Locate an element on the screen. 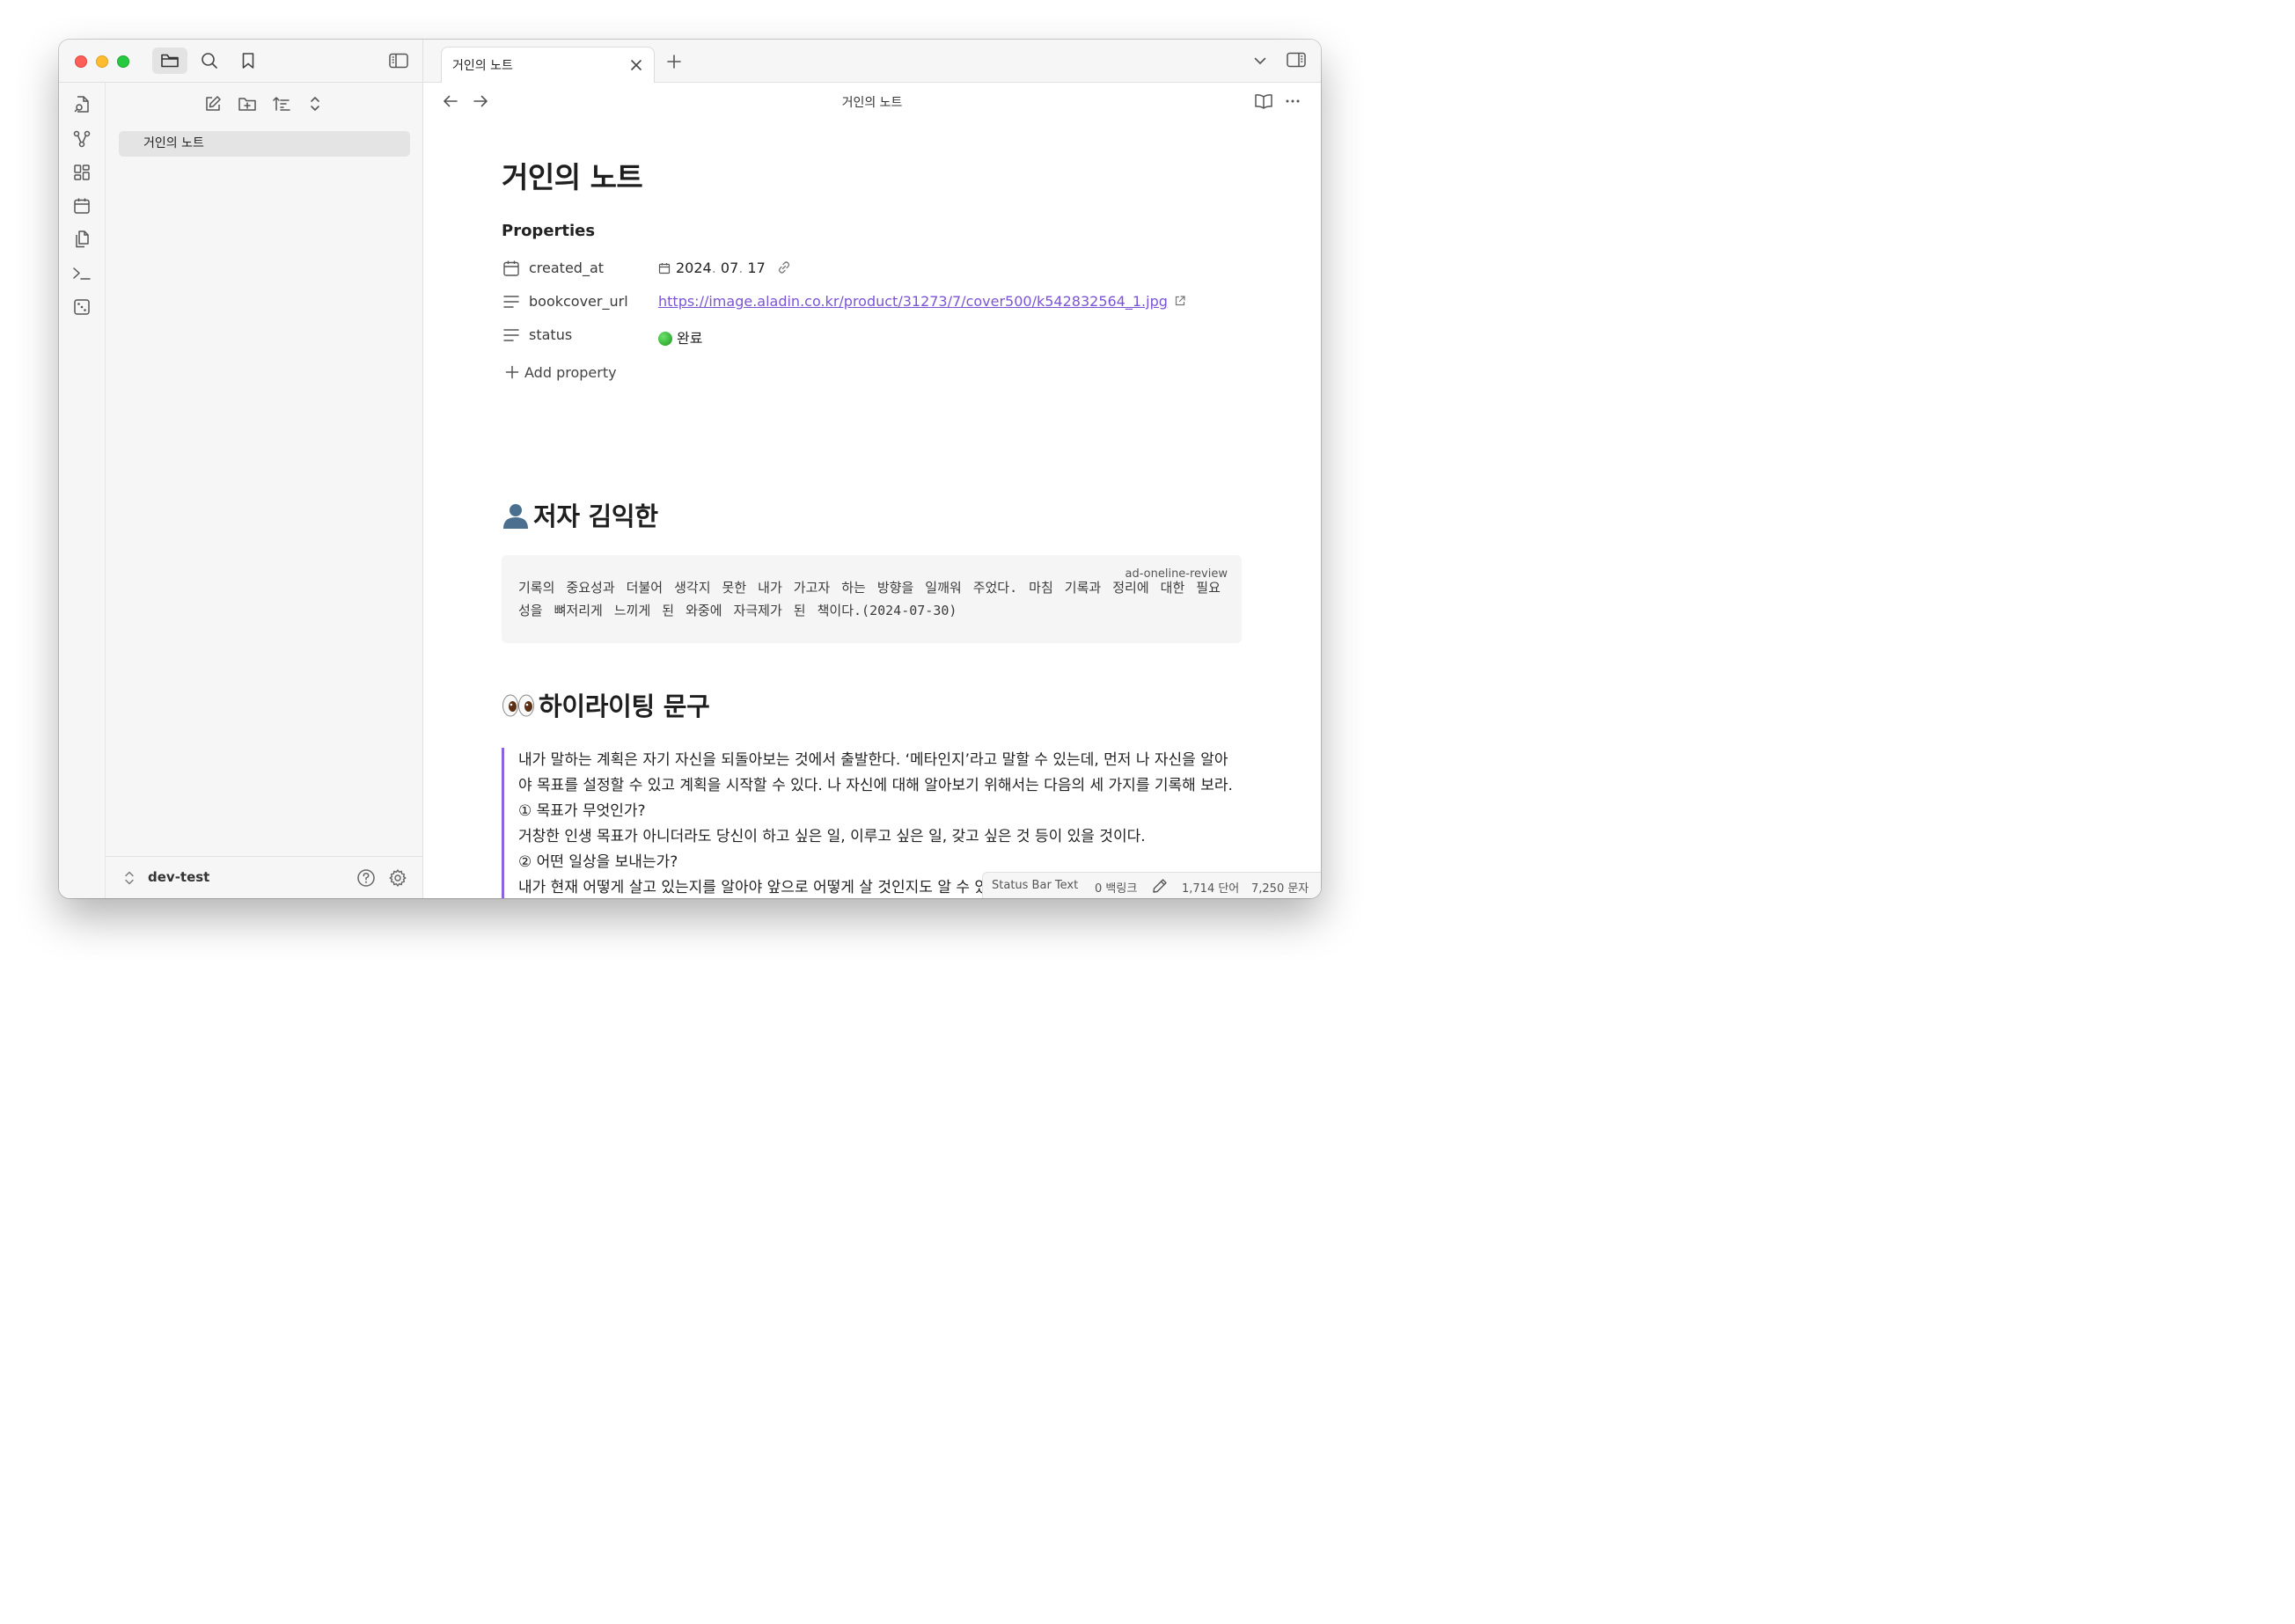 Image resolution: width=2295 pixels, height=1624 pixels. more-options-button is located at coordinates (1293, 101).